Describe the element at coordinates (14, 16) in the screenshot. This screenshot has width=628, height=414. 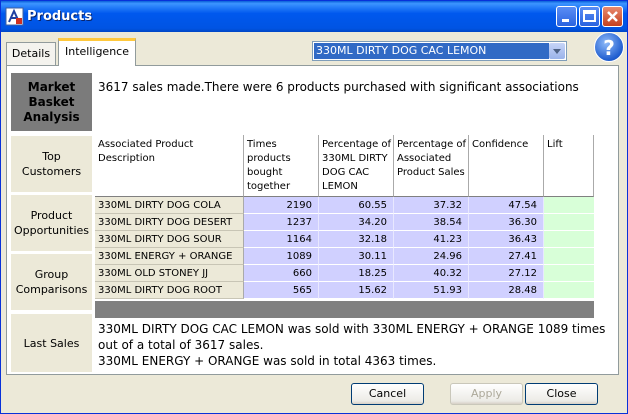
I see `app-icon` at that location.